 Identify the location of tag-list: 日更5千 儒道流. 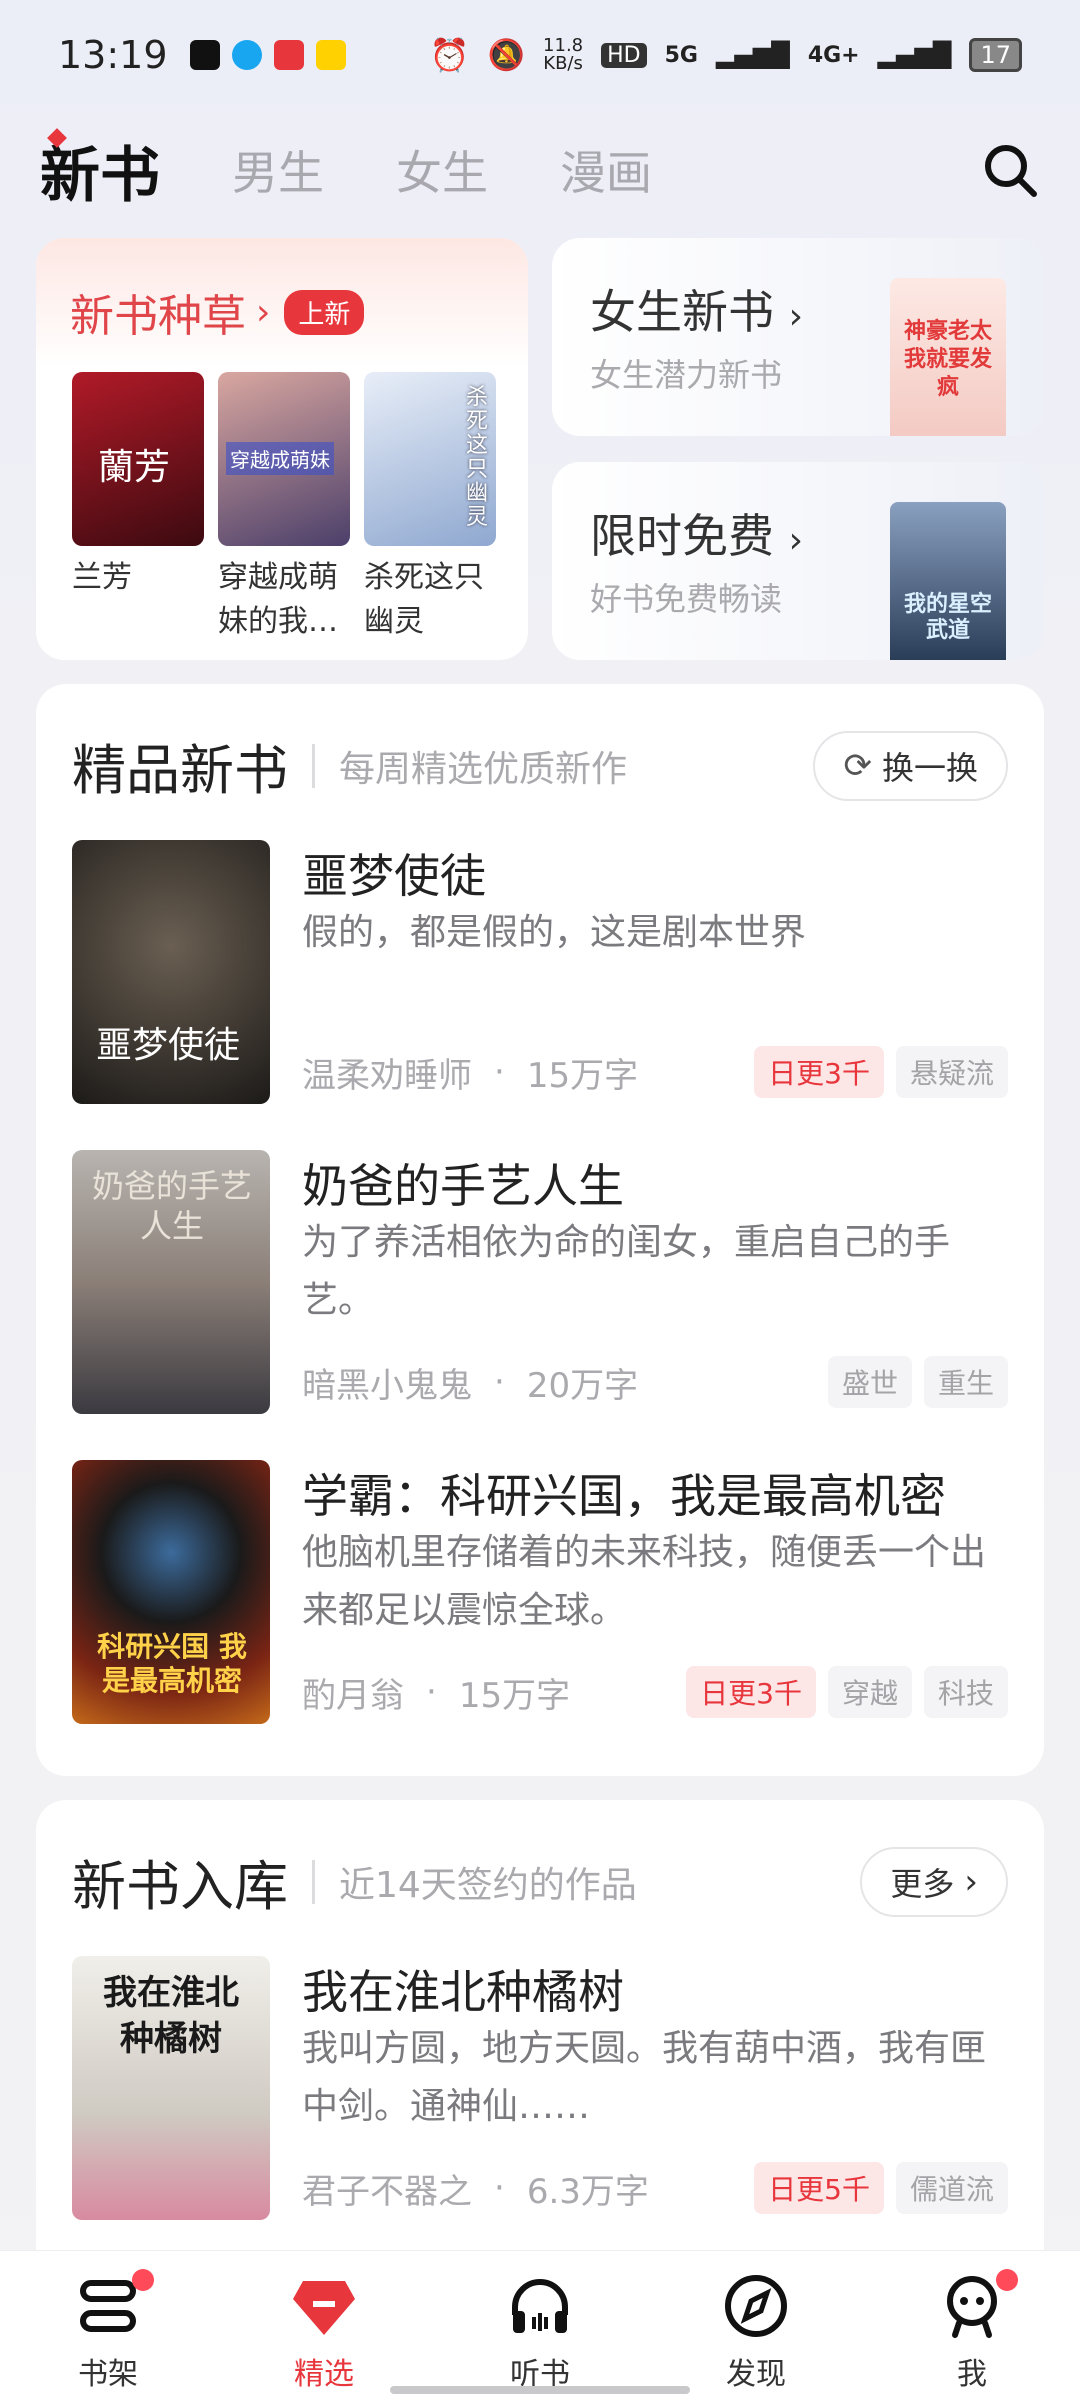
(881, 2188).